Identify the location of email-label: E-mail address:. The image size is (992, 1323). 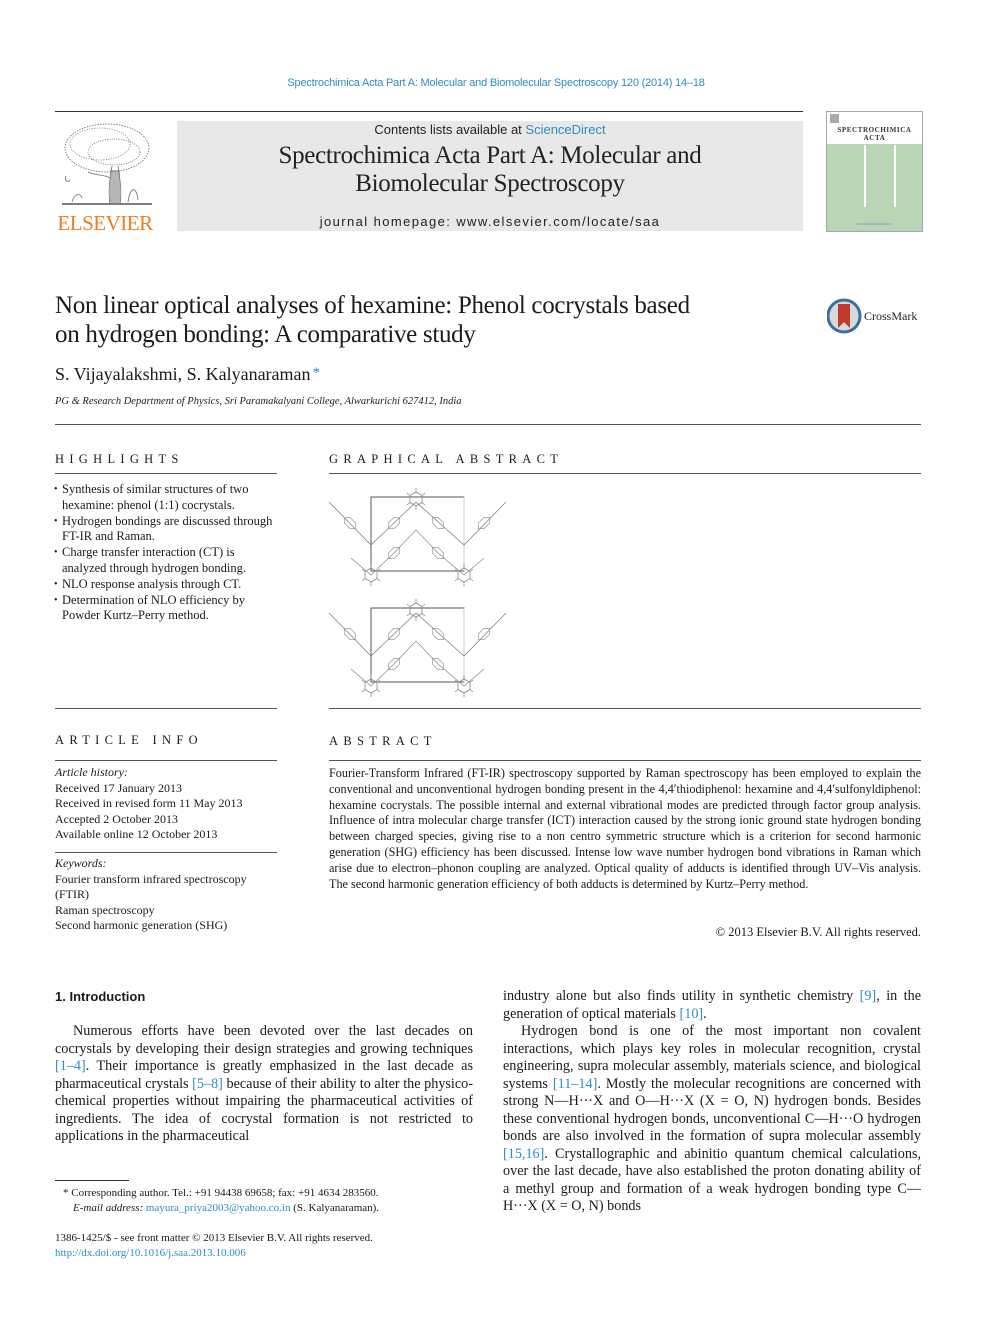
(108, 1208).